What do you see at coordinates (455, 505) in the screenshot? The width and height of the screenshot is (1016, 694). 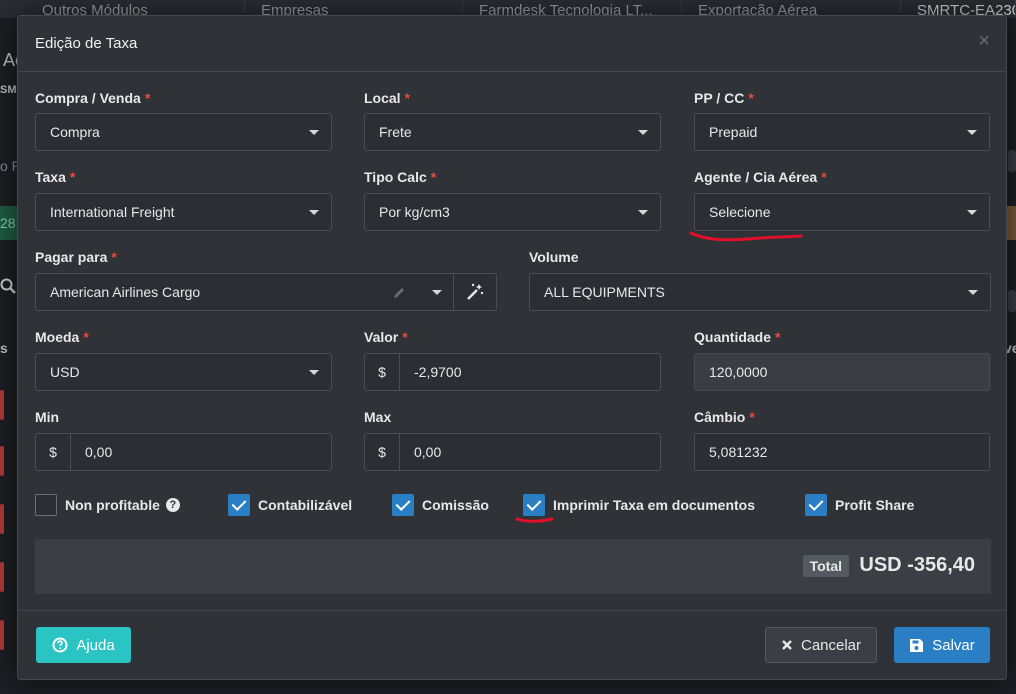 I see `comissao-label: Comissão` at bounding box center [455, 505].